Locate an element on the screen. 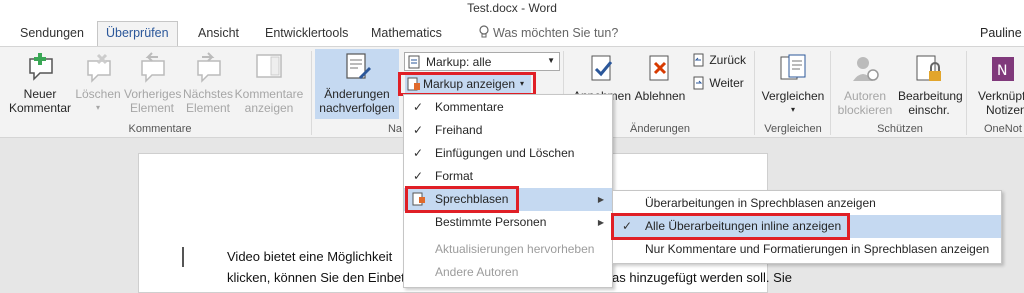 The width and height of the screenshot is (1024, 293). group-label-comments: Kommentare is located at coordinates (160, 129).